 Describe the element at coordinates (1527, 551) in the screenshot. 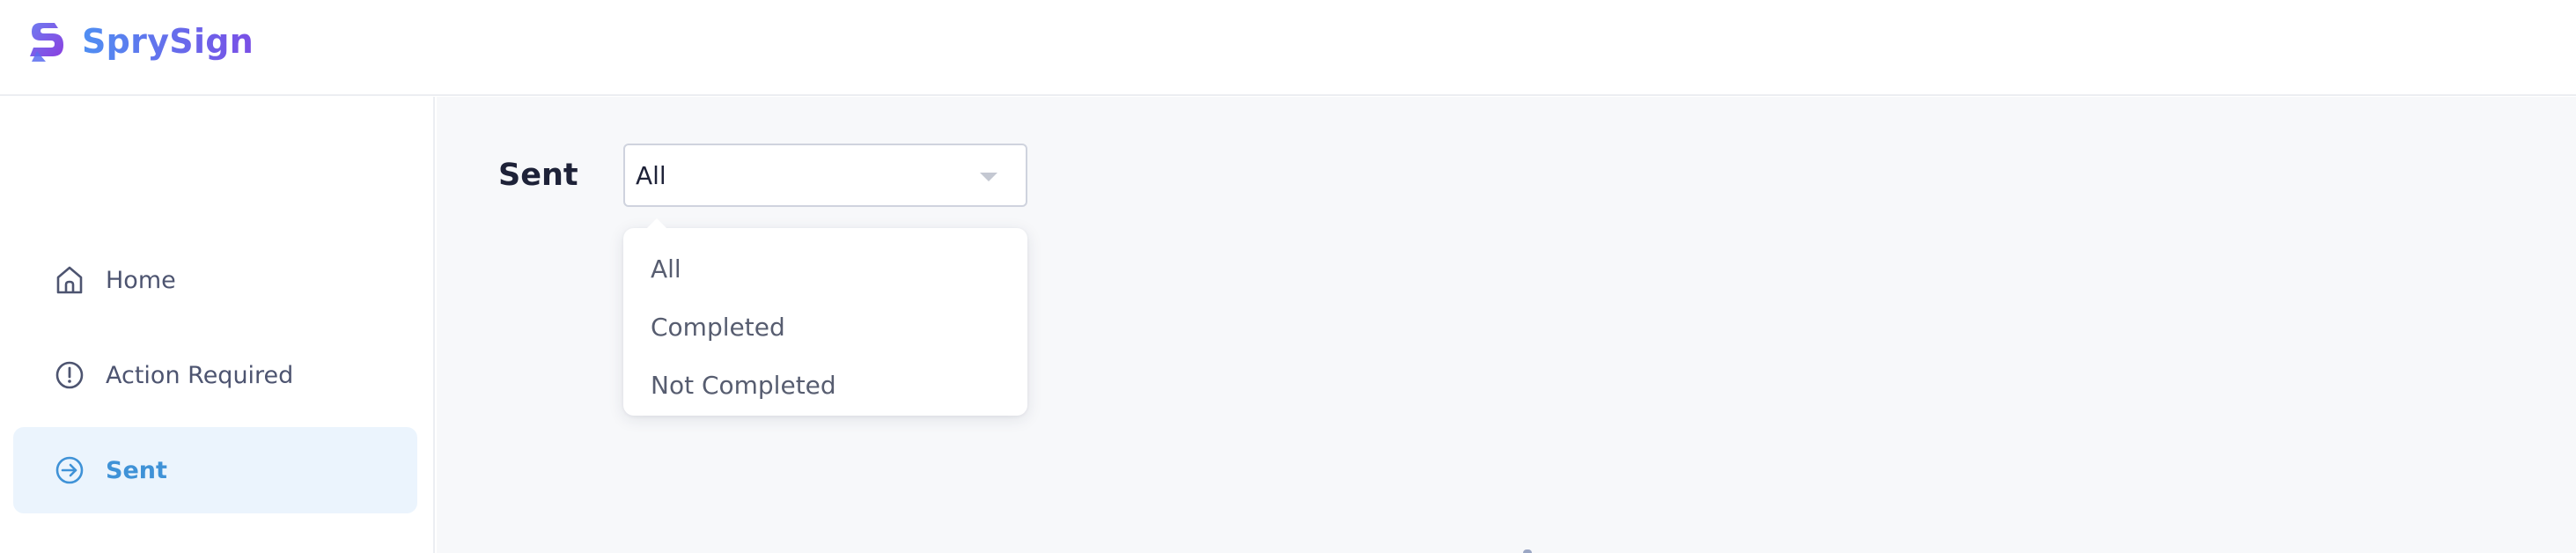

I see `loading-indicator` at that location.